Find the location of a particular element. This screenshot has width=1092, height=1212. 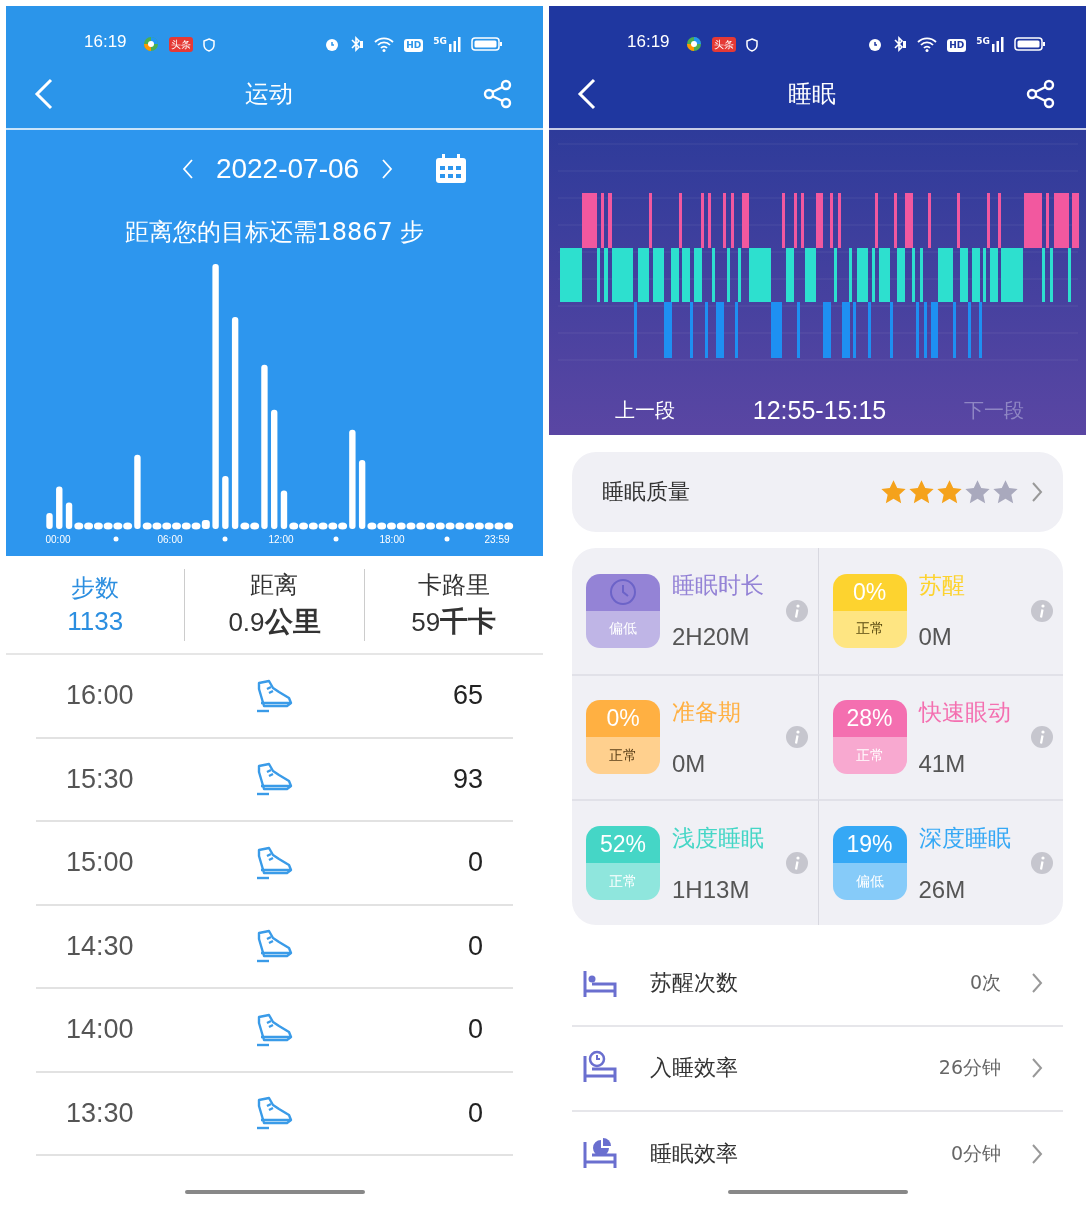

next-day-icon is located at coordinates (387, 169).